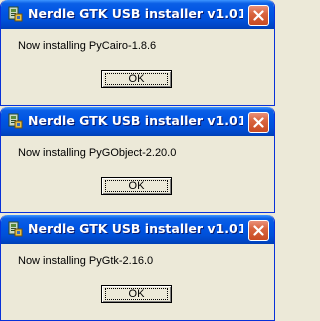 The width and height of the screenshot is (320, 321). I want to click on install-message: Now installing PyGObject-2.20.0, so click(97, 153).